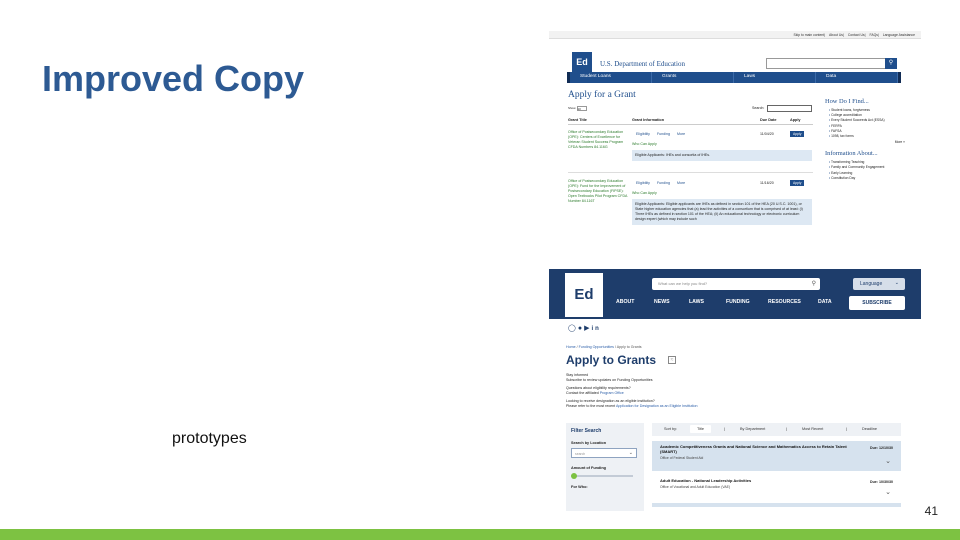  What do you see at coordinates (693, 77) in the screenshot?
I see `nav-item-grants: Grants` at bounding box center [693, 77].